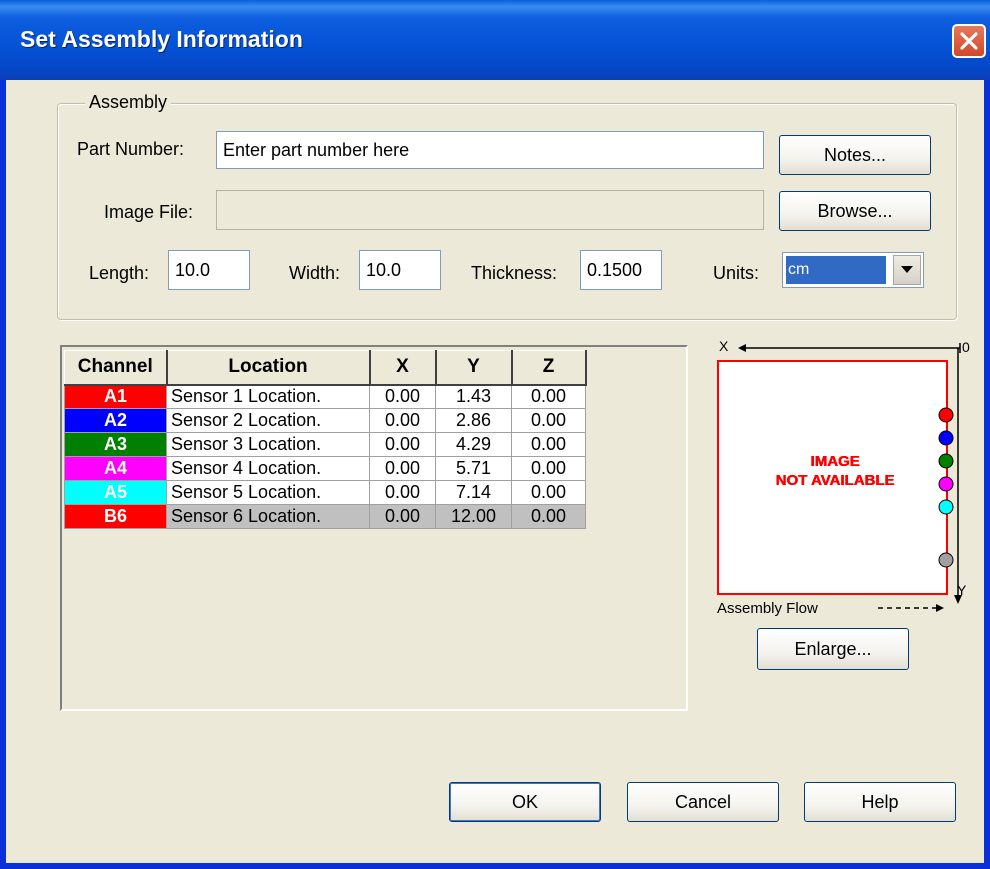  Describe the element at coordinates (724, 346) in the screenshot. I see `x-axis-label: X` at that location.